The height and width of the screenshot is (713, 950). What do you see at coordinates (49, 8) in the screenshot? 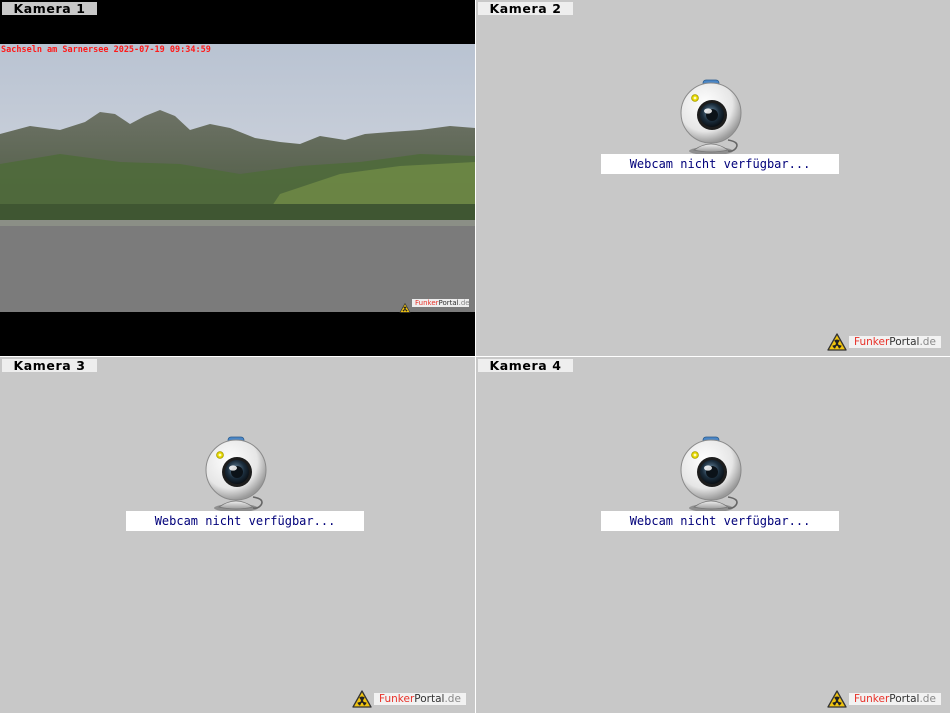
I see `camera-label: Kamera 1` at bounding box center [49, 8].